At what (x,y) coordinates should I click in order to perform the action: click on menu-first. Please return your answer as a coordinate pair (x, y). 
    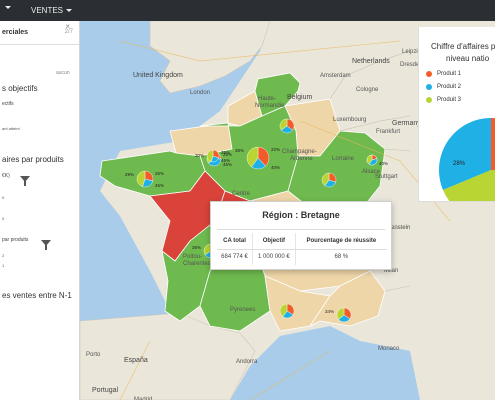
    Looking at the image, I should click on (6, 7).